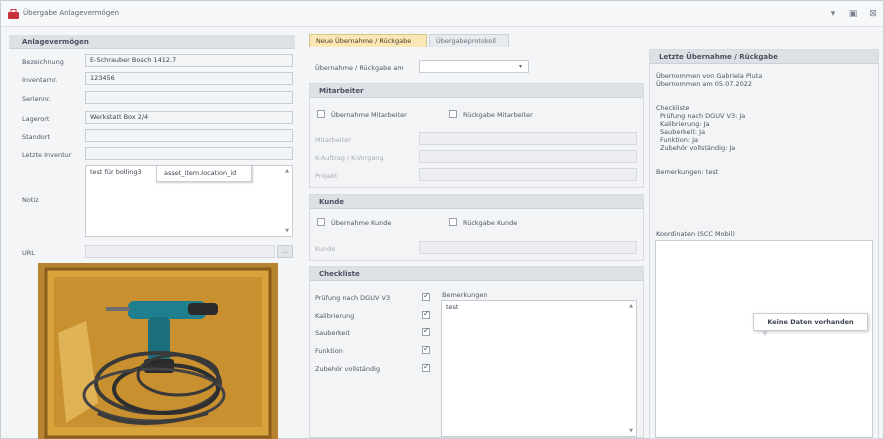 This screenshot has height=439, width=884. Describe the element at coordinates (765, 333) in the screenshot. I see `balloon-tail` at that location.